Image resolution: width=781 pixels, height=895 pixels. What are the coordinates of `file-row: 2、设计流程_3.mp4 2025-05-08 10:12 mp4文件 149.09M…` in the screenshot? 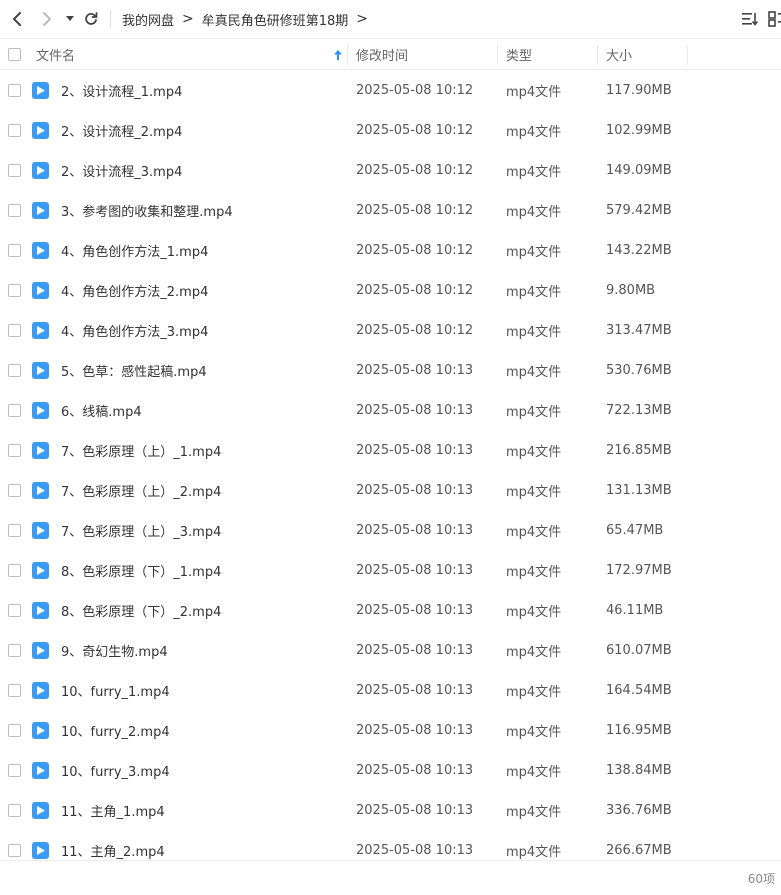 It's located at (390, 170).